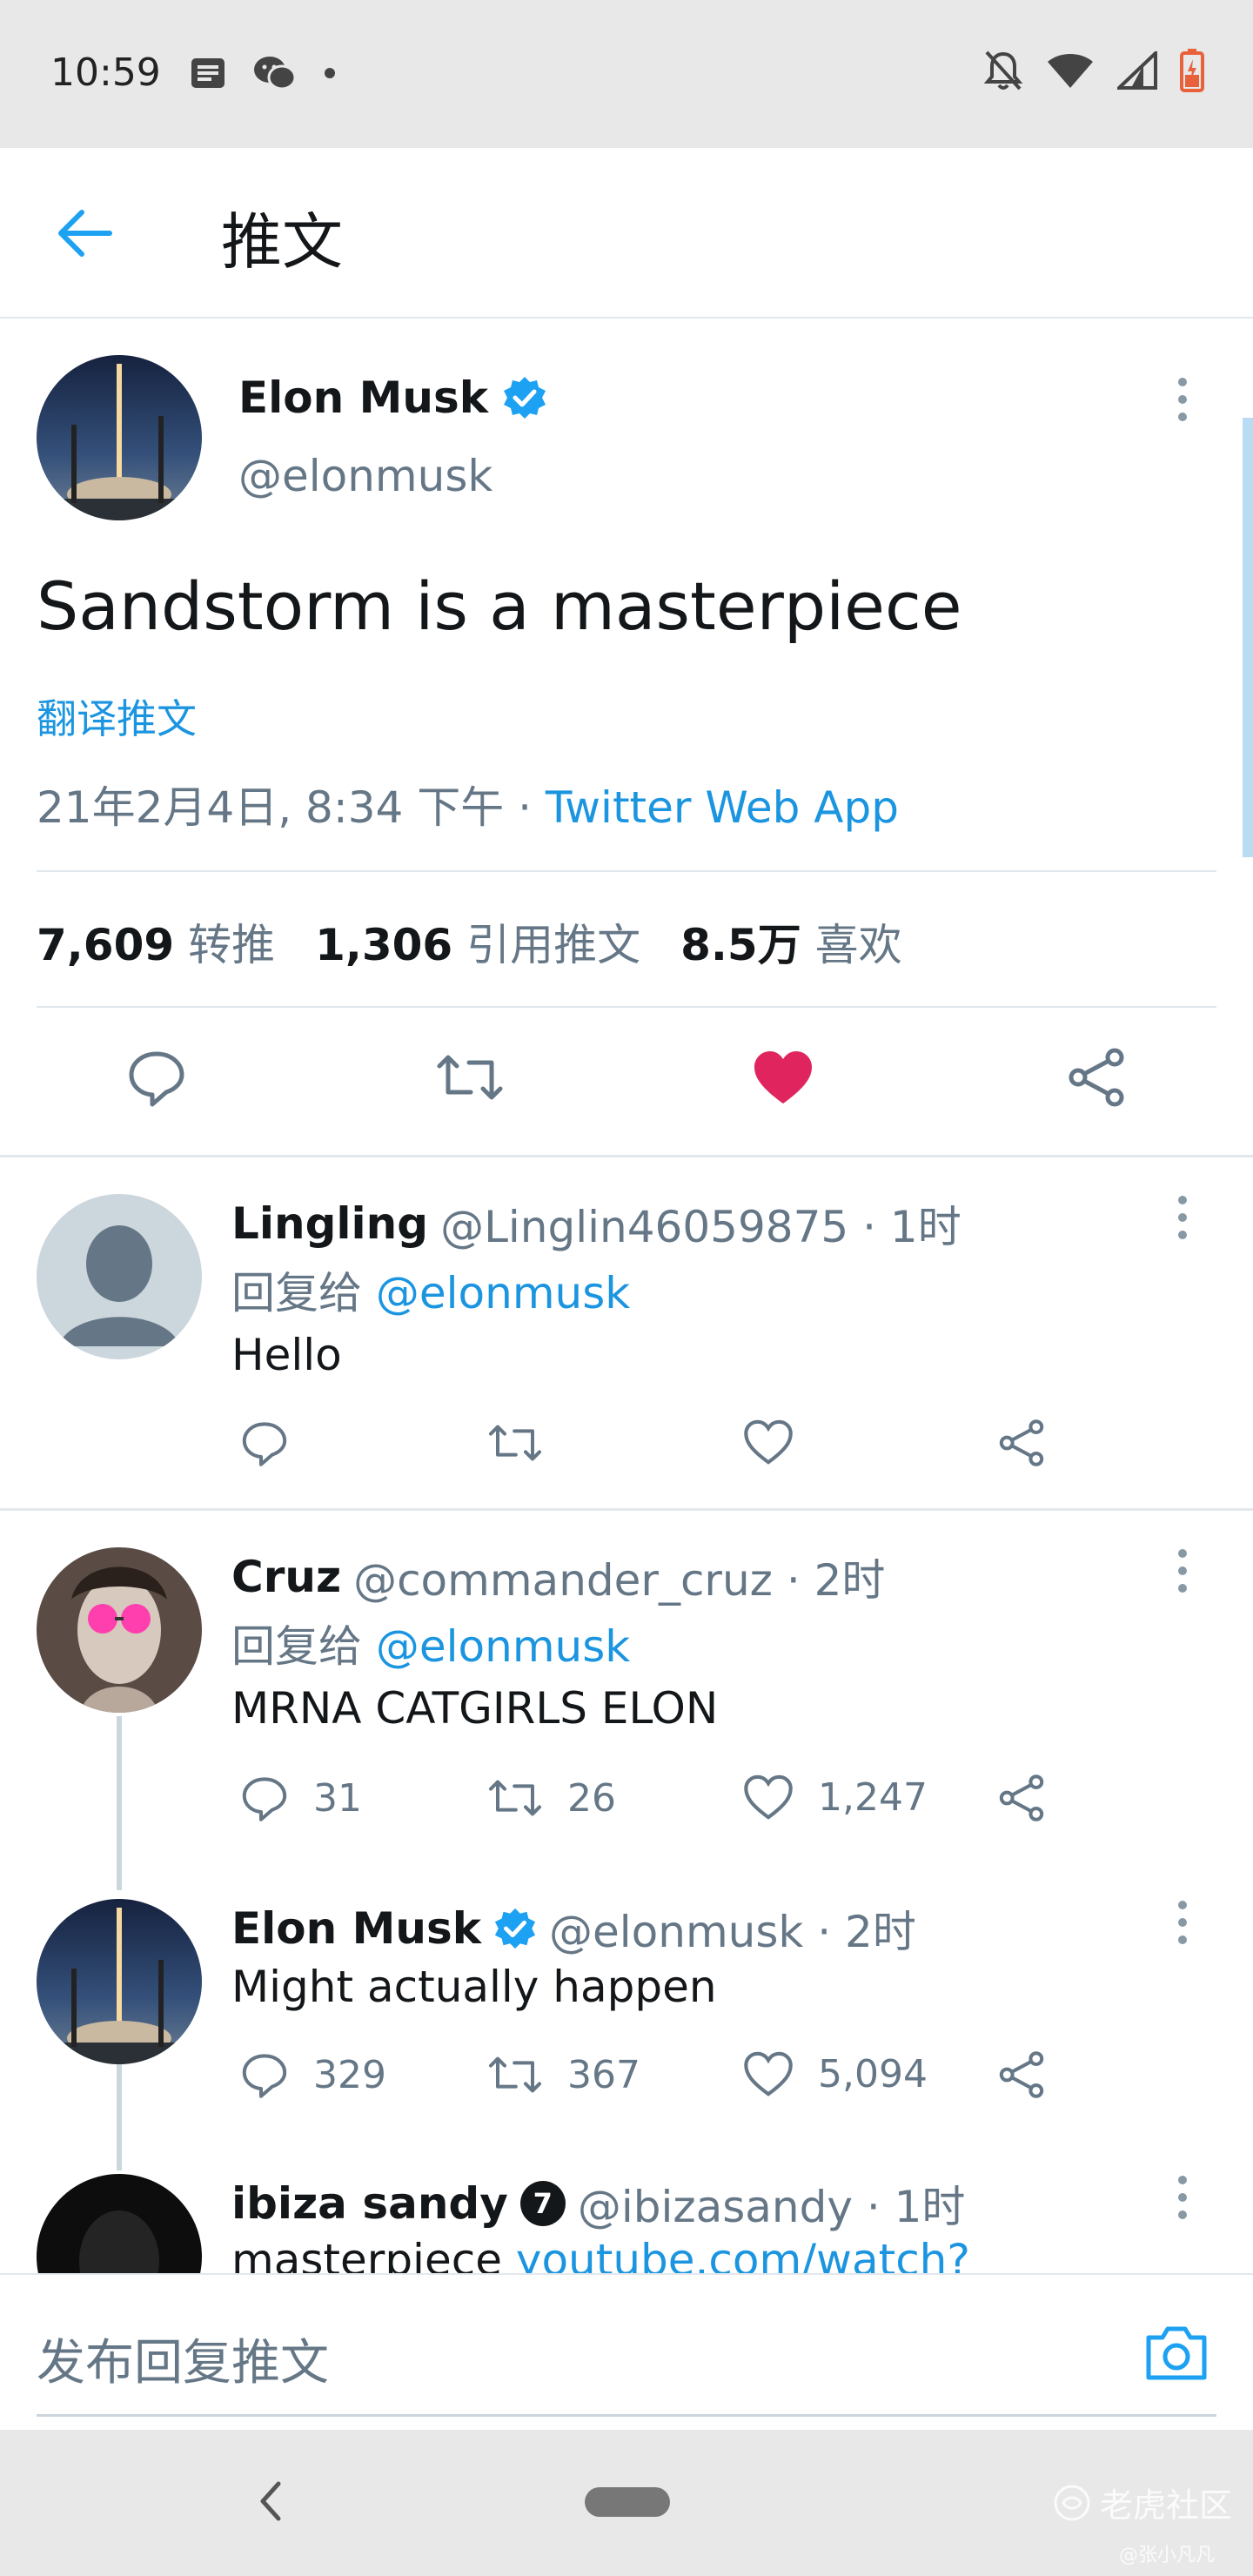  What do you see at coordinates (349, 2074) in the screenshot?
I see `reply-count: 329` at bounding box center [349, 2074].